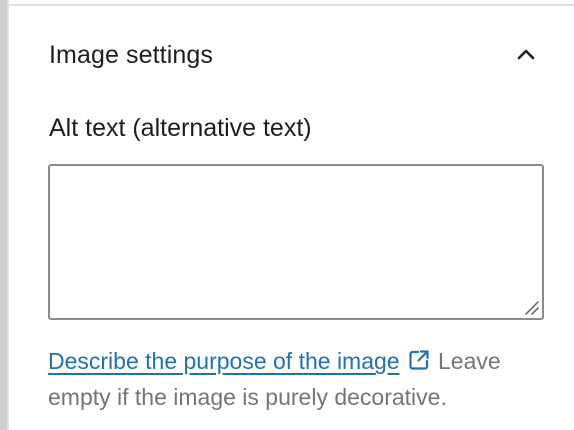 Image resolution: width=574 pixels, height=430 pixels. Describe the element at coordinates (131, 54) in the screenshot. I see `panel-title: Image settings` at that location.